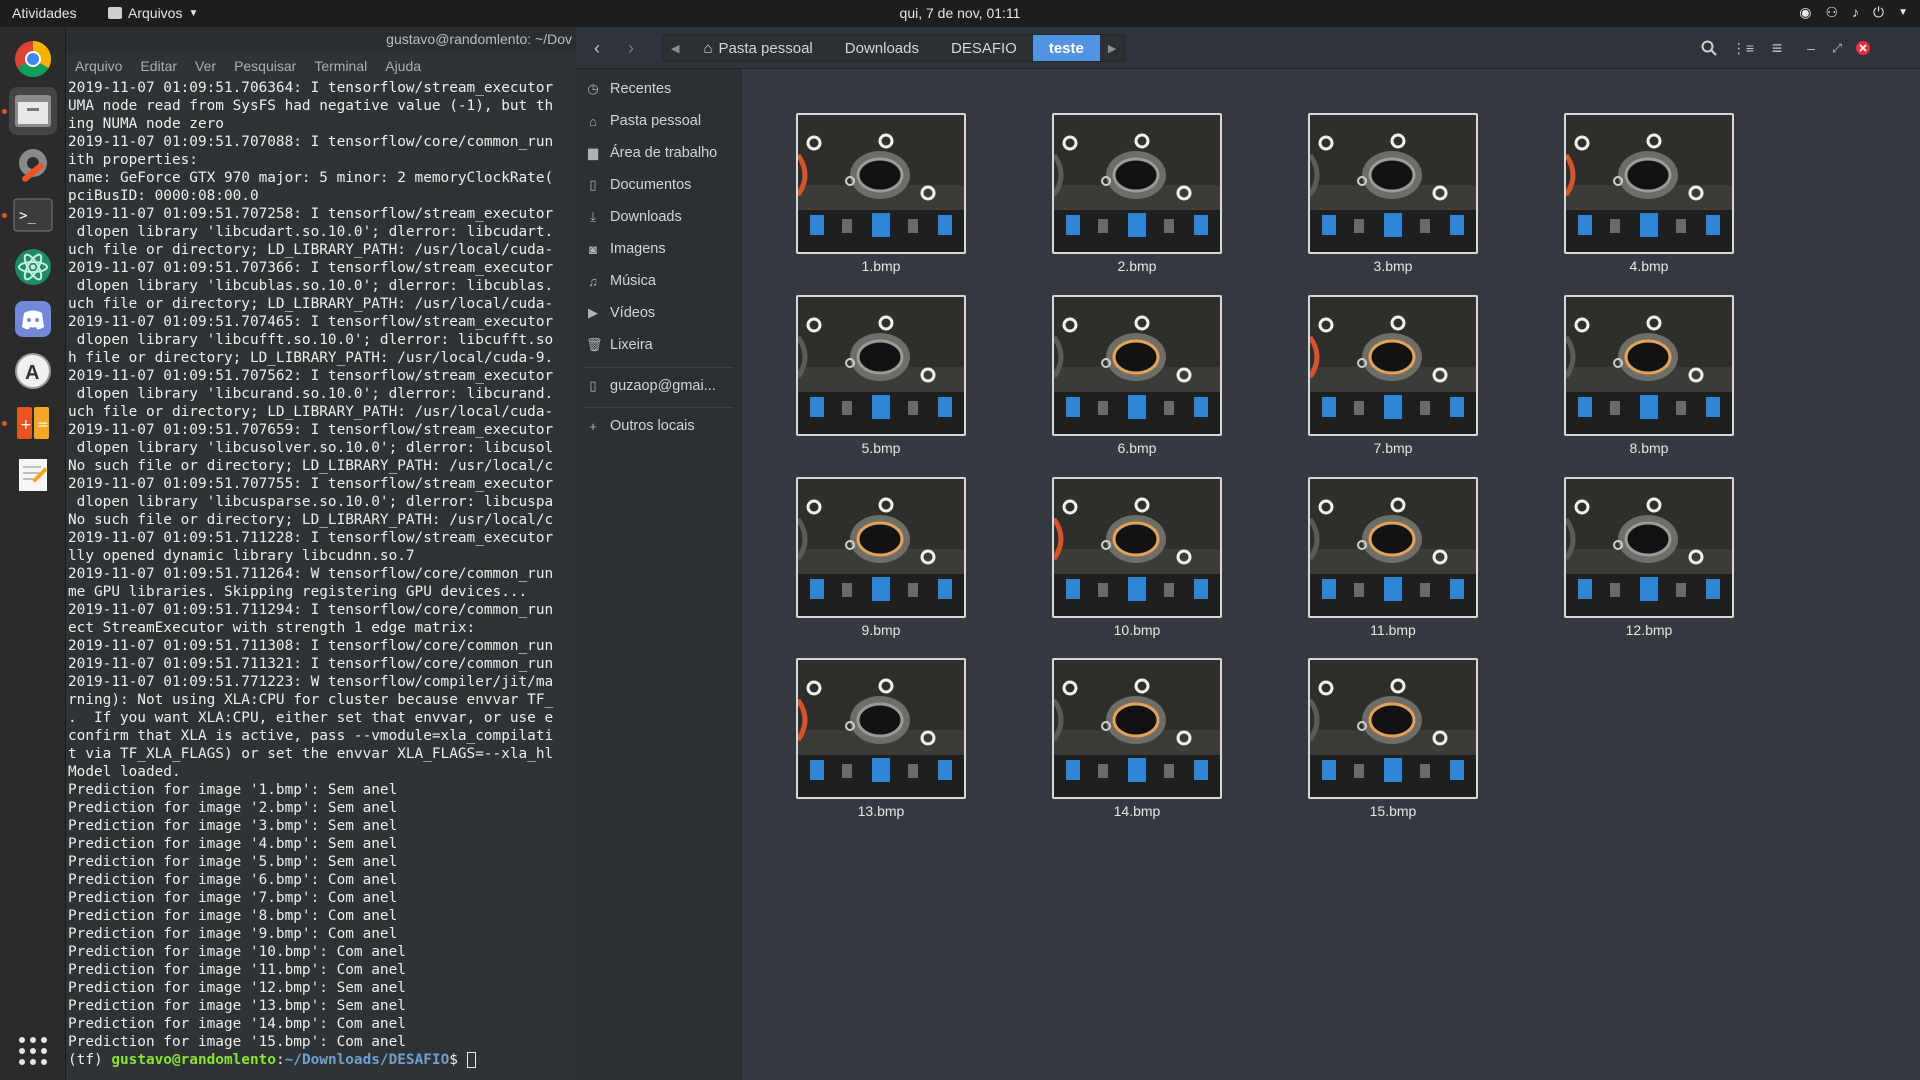 The width and height of the screenshot is (1920, 1080). Describe the element at coordinates (321, 40) in the screenshot. I see `terminal-title: gustavo@randomlento: ~/Dov` at that location.